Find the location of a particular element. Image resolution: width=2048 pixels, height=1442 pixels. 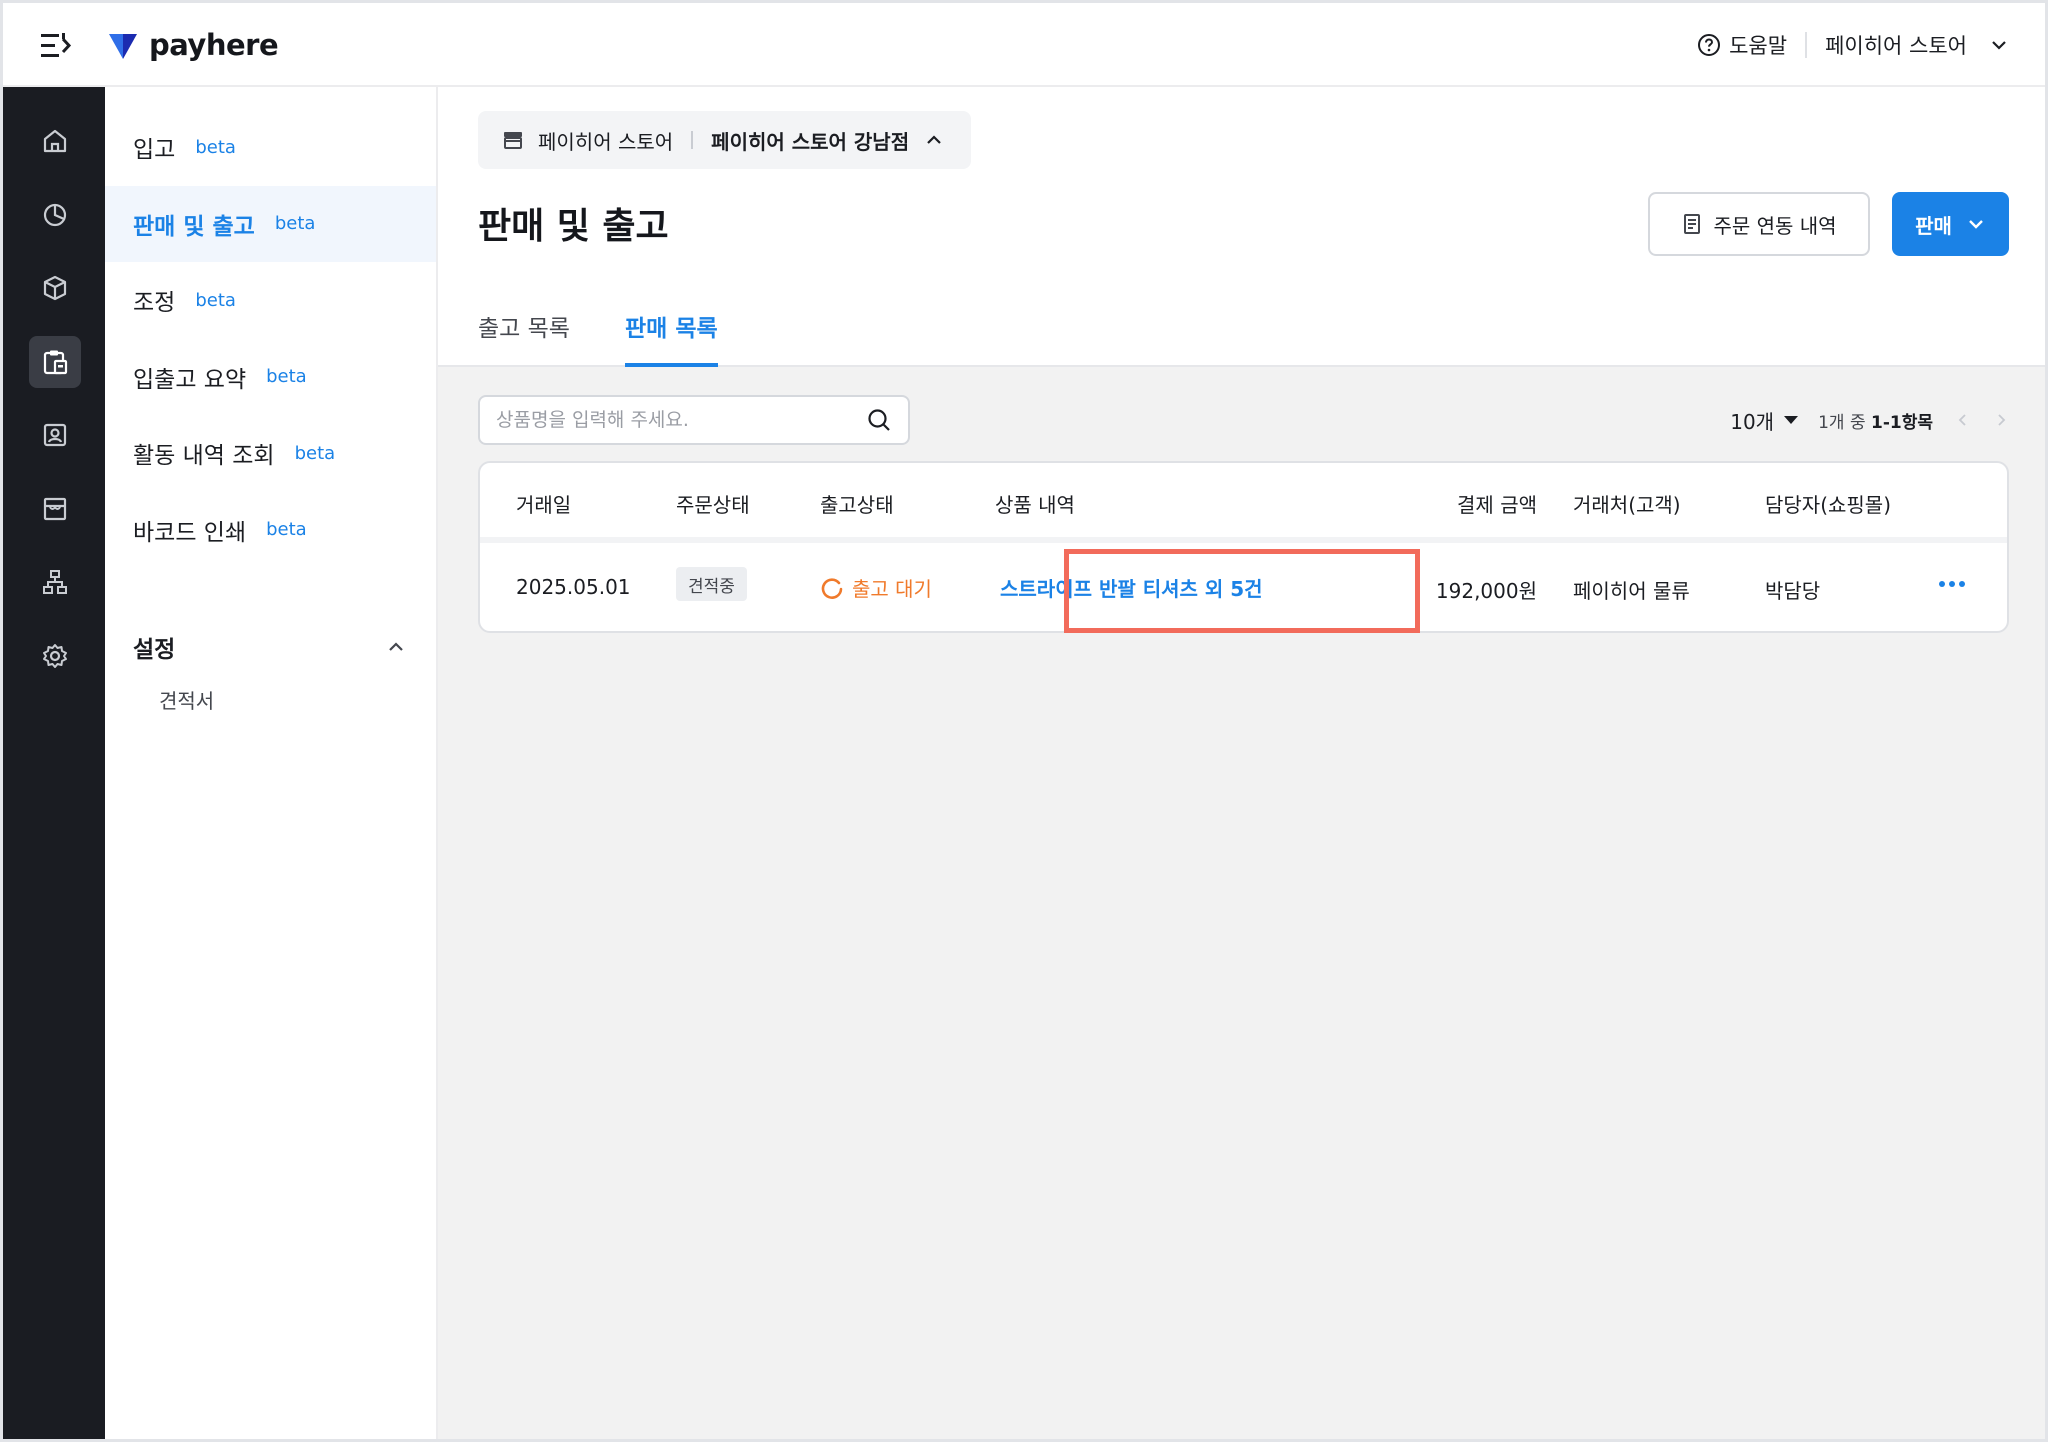

pagination: 10개 1개 중 1-1항목 is located at coordinates (1869, 420).